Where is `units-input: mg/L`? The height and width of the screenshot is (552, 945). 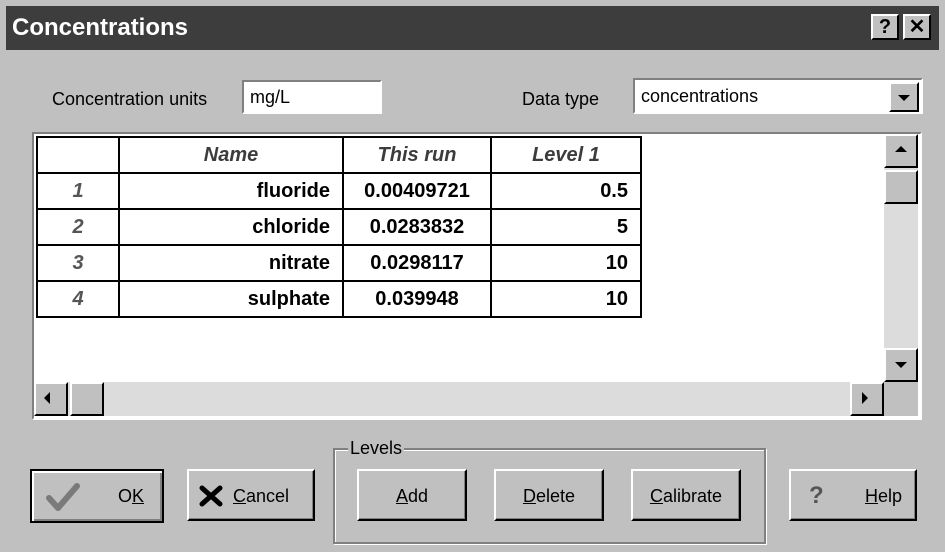
units-input: mg/L is located at coordinates (312, 97).